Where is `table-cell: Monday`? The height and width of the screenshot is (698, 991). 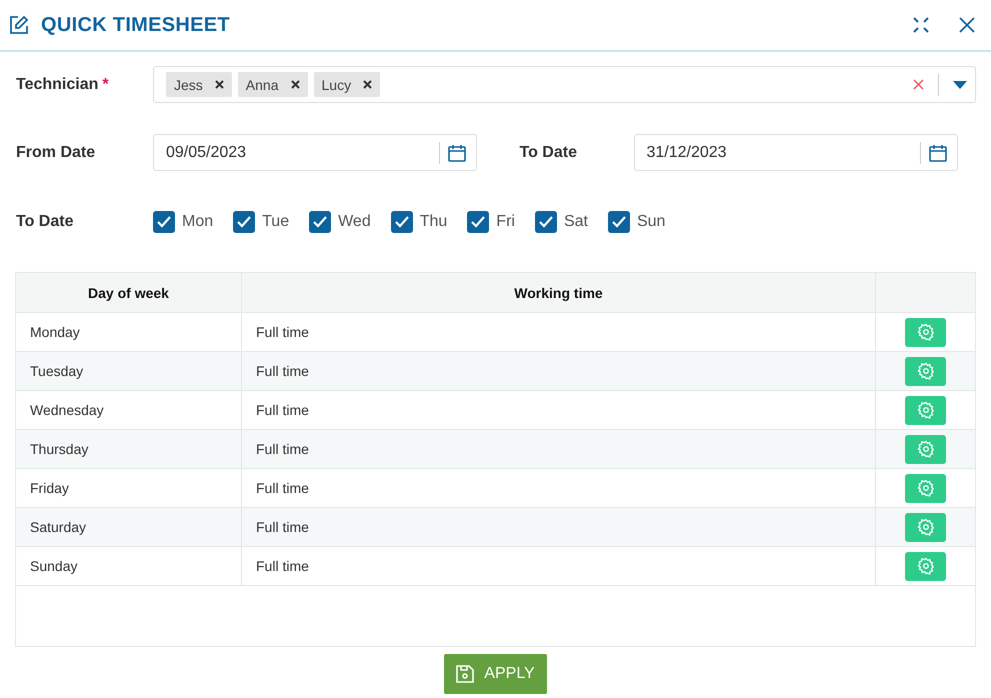 table-cell: Monday is located at coordinates (129, 332).